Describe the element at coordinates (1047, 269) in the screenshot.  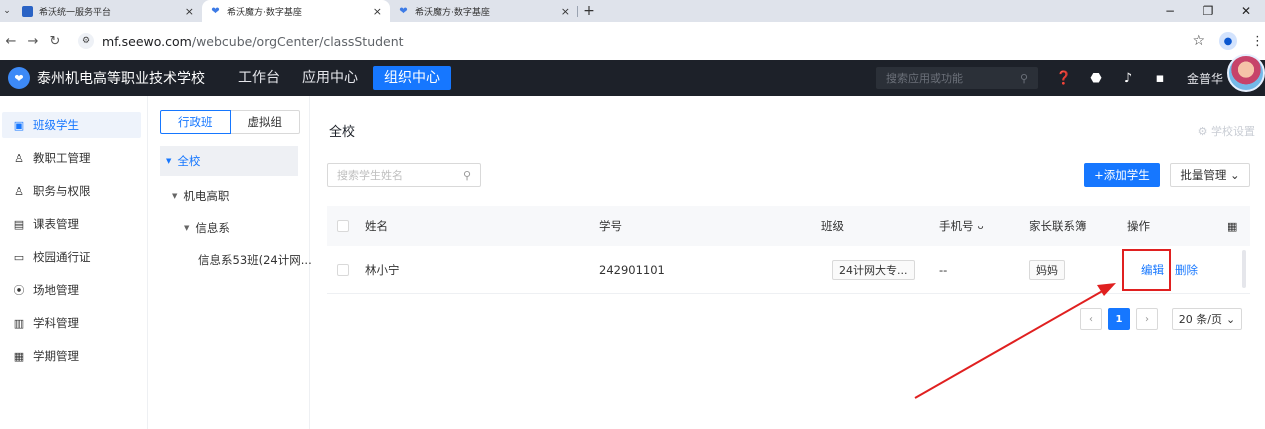
I see `parent-tag: 妈妈` at that location.